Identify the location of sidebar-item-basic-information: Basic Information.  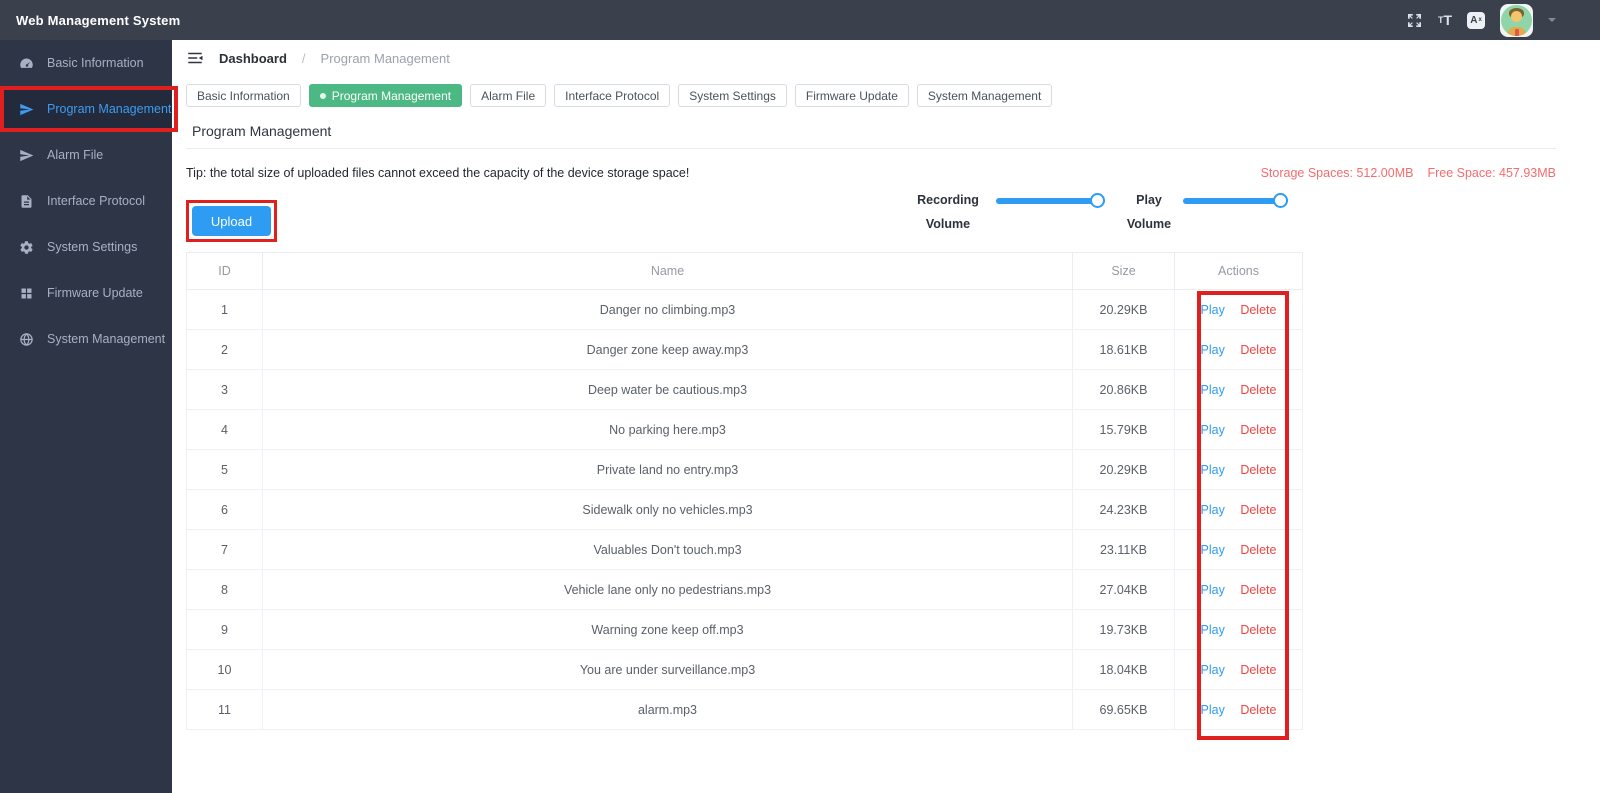
(86, 63).